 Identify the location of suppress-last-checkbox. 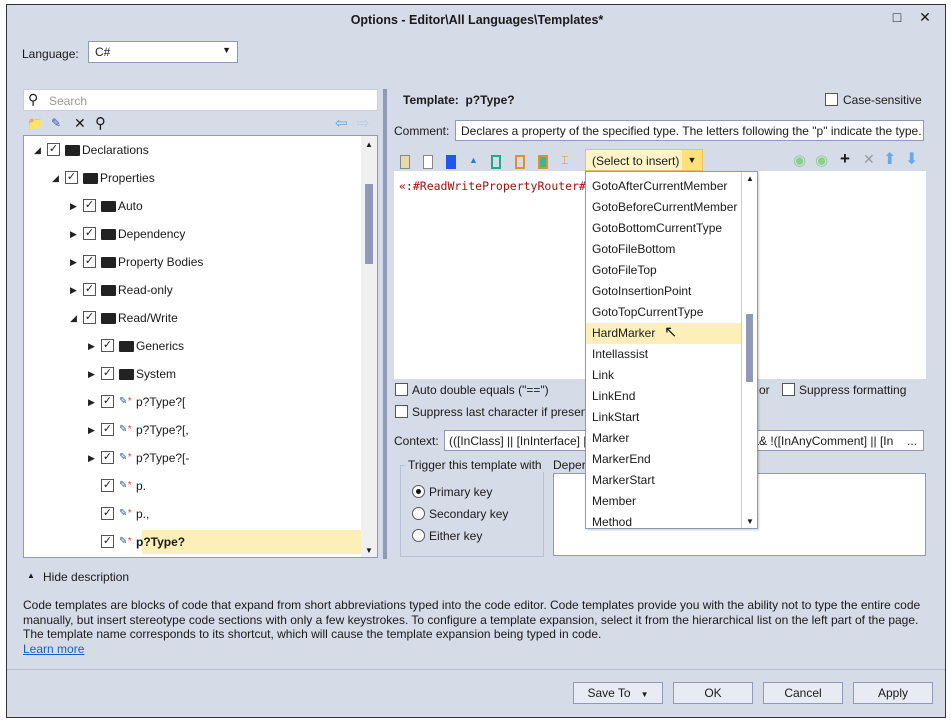
(401, 411).